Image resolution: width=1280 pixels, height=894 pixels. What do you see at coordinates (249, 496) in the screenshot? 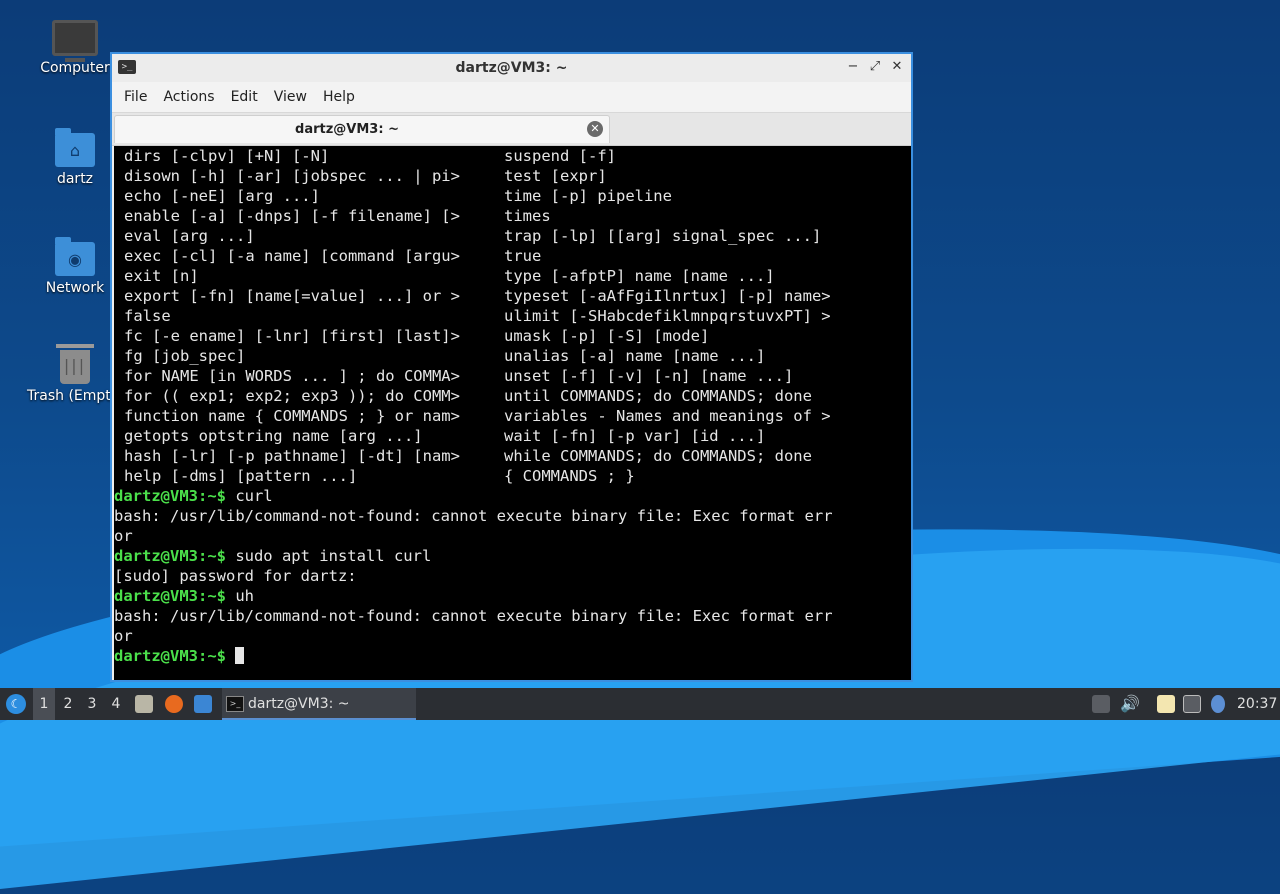
I see `command-text: curl` at bounding box center [249, 496].